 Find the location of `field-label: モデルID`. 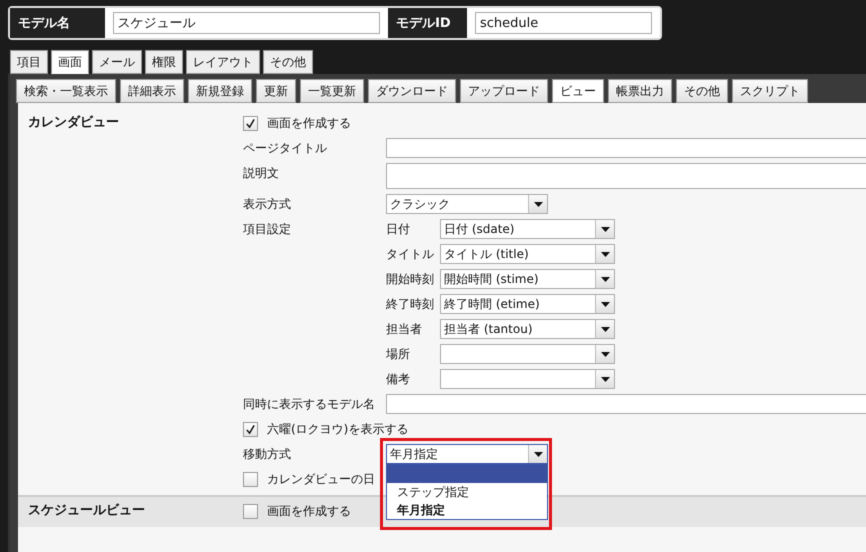

field-label: モデルID is located at coordinates (427, 23).